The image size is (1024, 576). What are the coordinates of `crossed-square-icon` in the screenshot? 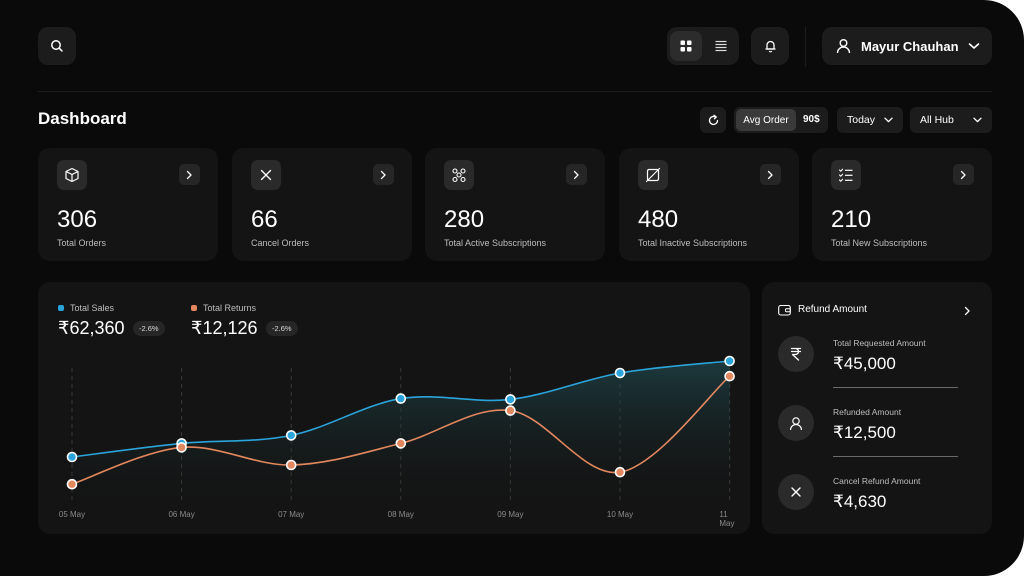 It's located at (653, 175).